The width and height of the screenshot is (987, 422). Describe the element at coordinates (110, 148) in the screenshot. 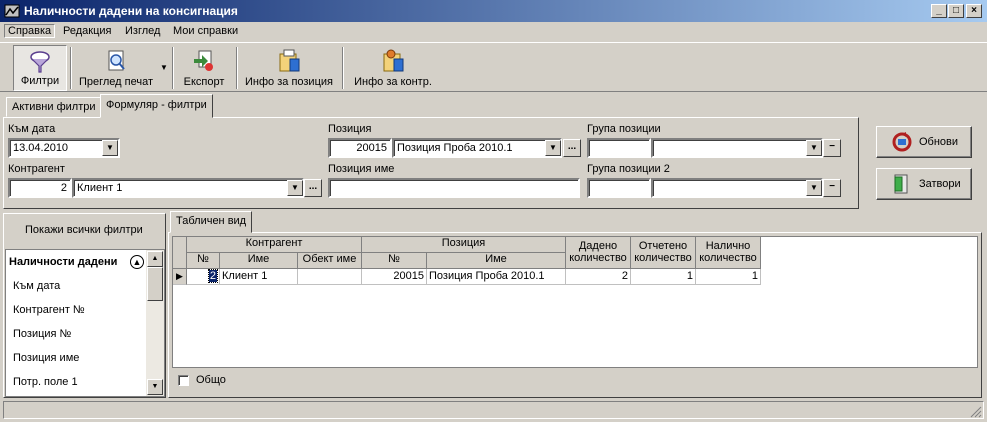

I see `date-dropdown-button: ▼` at that location.